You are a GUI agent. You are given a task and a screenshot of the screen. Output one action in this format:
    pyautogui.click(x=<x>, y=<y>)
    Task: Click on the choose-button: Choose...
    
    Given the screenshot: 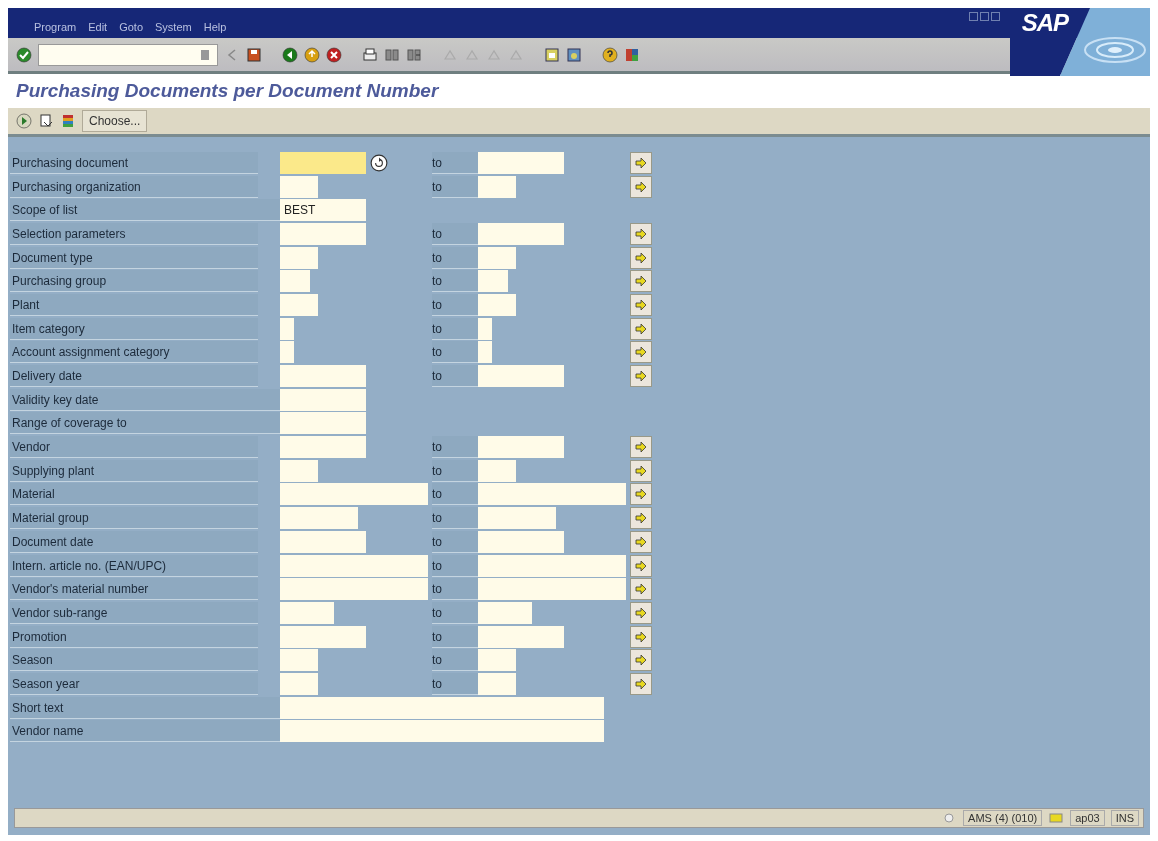 What is the action you would take?
    pyautogui.click(x=115, y=121)
    